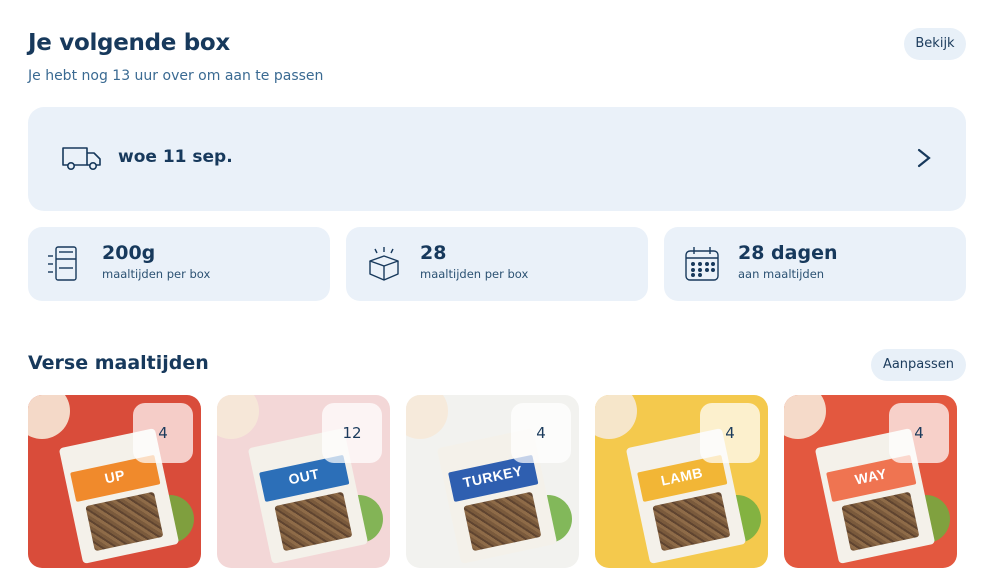 The image size is (990, 583). Describe the element at coordinates (788, 253) in the screenshot. I see `stat-value: 28 dagen` at that location.